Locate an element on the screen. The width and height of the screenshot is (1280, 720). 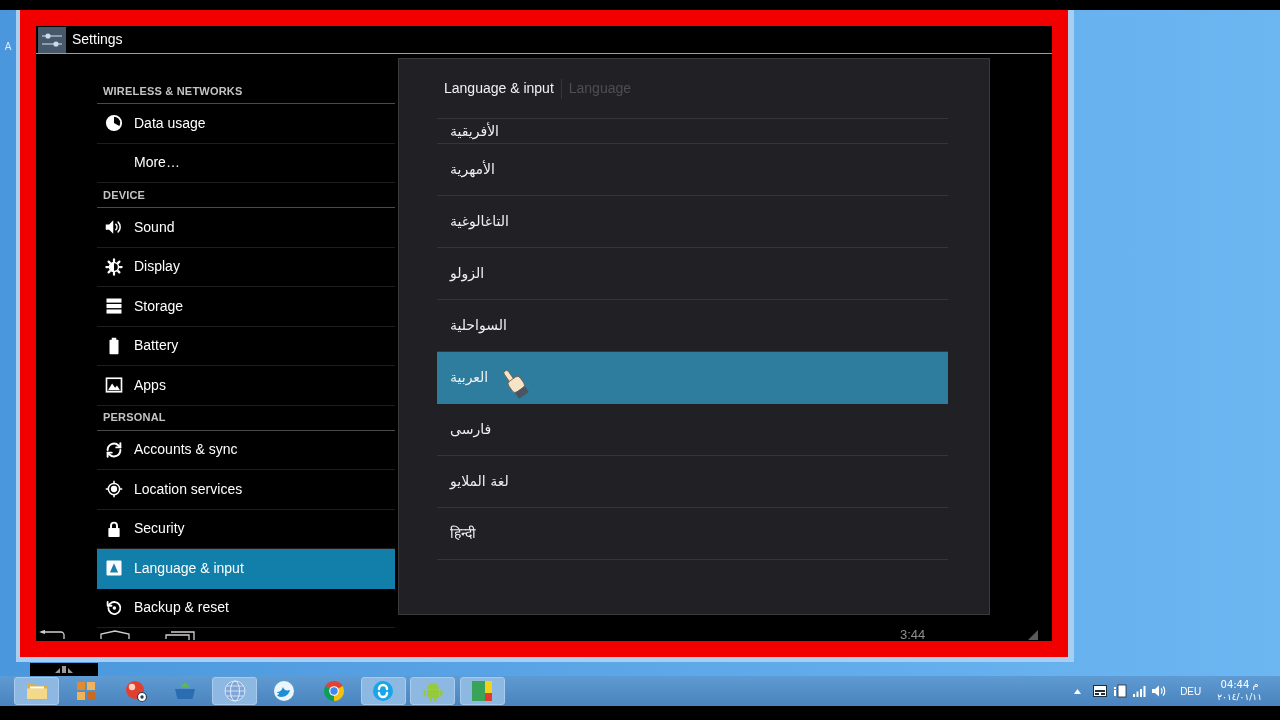
swirl-circle-icon is located at coordinates (383, 691).